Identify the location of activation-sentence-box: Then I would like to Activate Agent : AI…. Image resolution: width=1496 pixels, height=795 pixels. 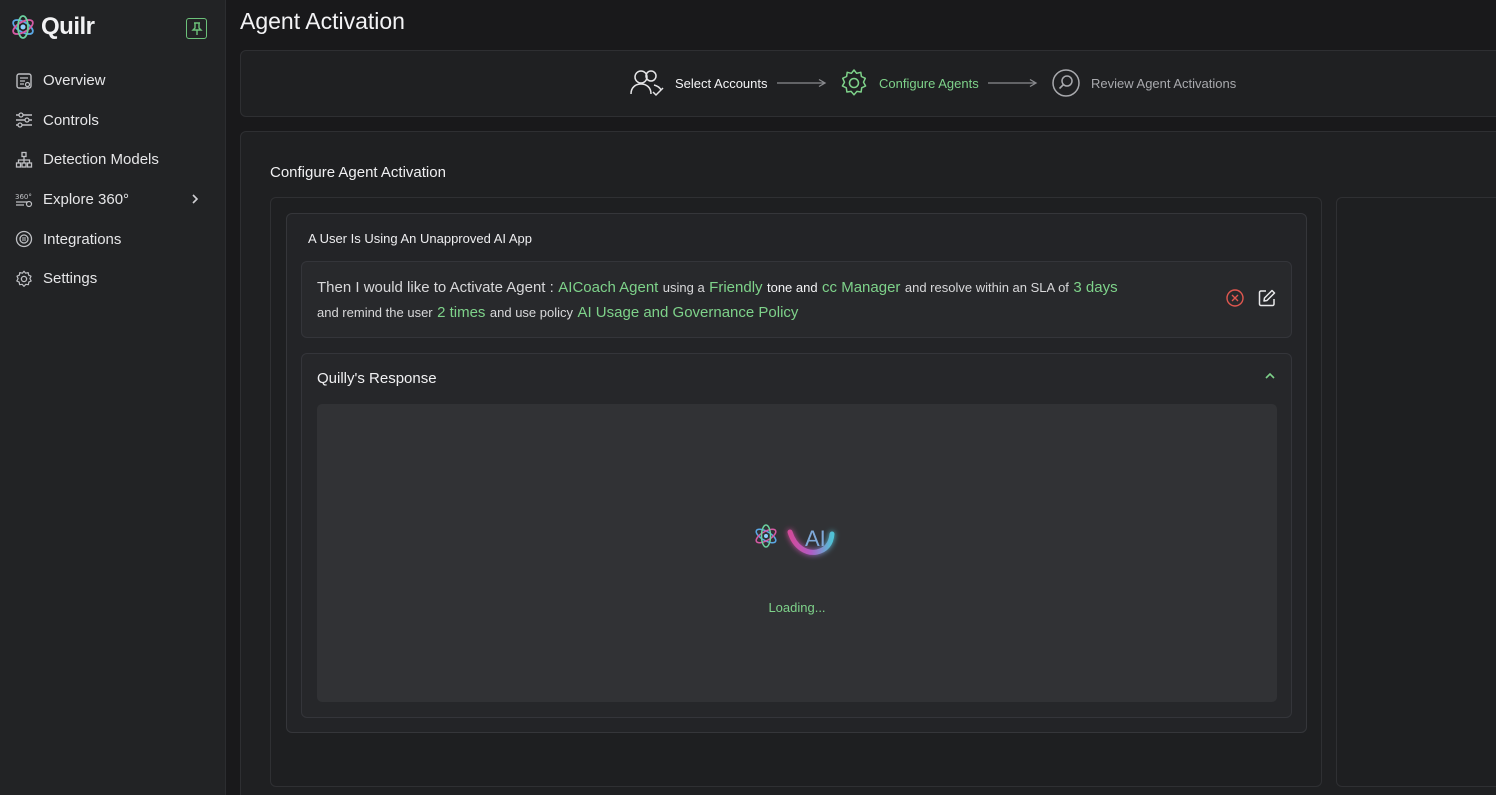
(796, 299).